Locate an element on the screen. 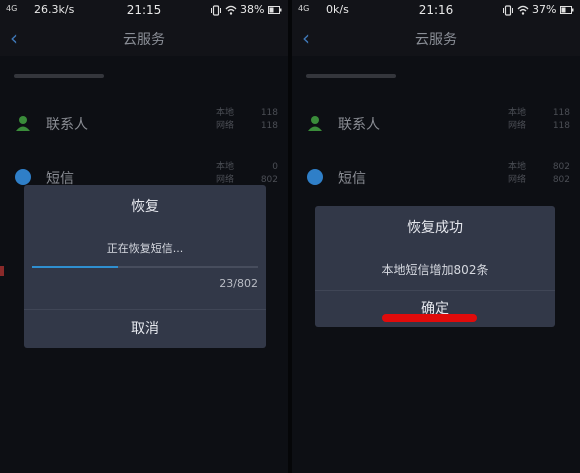 Image resolution: width=580 pixels, height=473 pixels. status-right: 37% is located at coordinates (538, 9).